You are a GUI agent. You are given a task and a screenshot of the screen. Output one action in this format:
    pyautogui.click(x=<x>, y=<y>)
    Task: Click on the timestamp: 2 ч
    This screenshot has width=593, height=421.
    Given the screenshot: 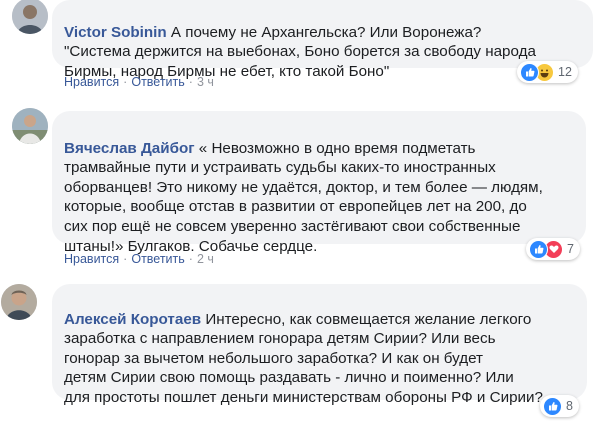 What is the action you would take?
    pyautogui.click(x=205, y=259)
    